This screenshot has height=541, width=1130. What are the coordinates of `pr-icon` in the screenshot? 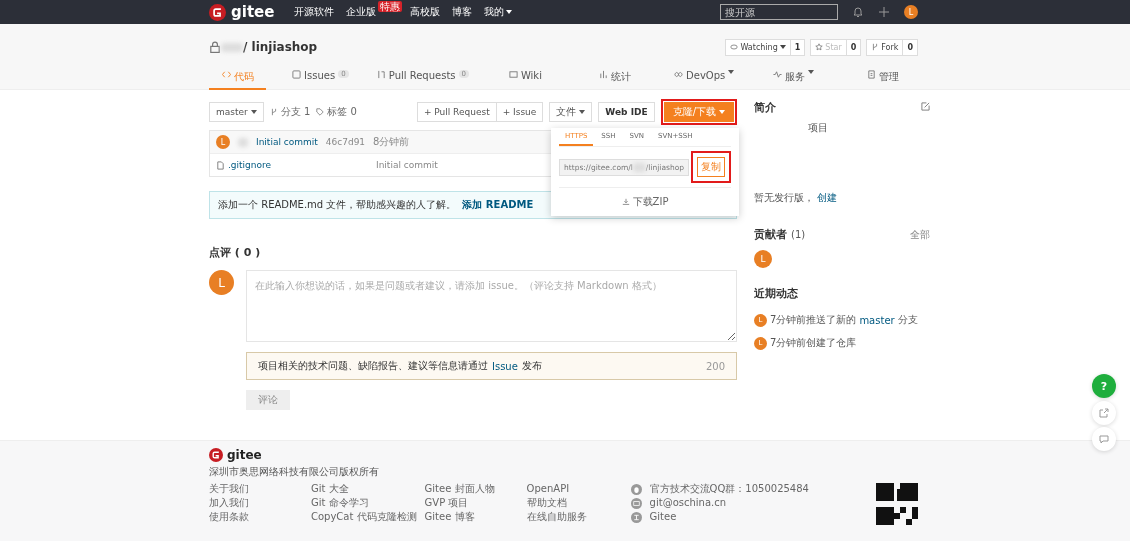 It's located at (381, 74).